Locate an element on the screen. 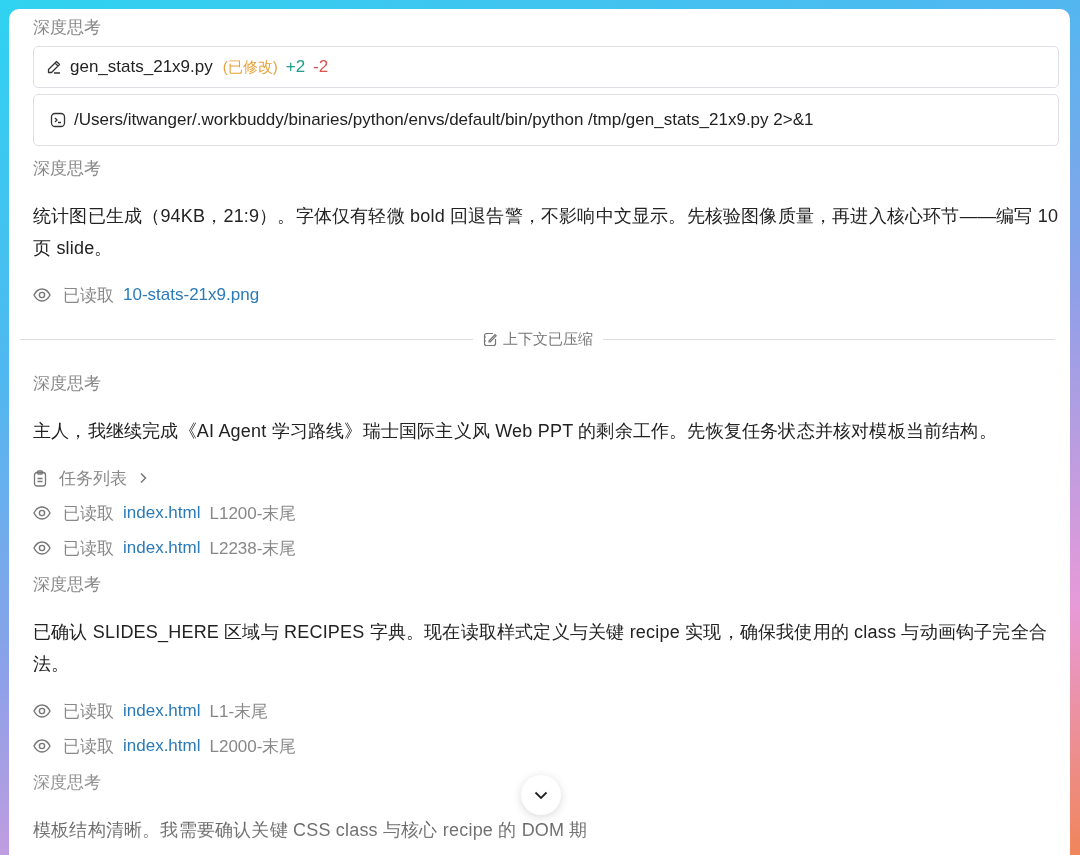 This screenshot has width=1080, height=855. removed-count: -2 is located at coordinates (321, 67).